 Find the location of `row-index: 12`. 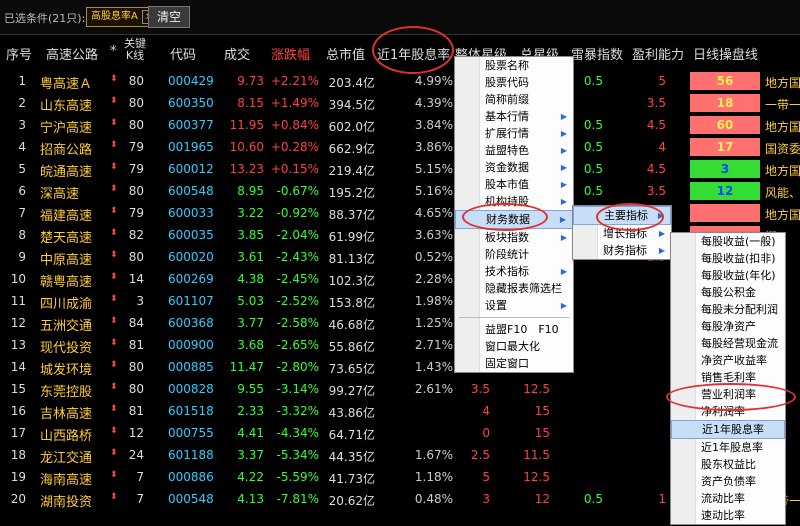

row-index: 12 is located at coordinates (18, 323).